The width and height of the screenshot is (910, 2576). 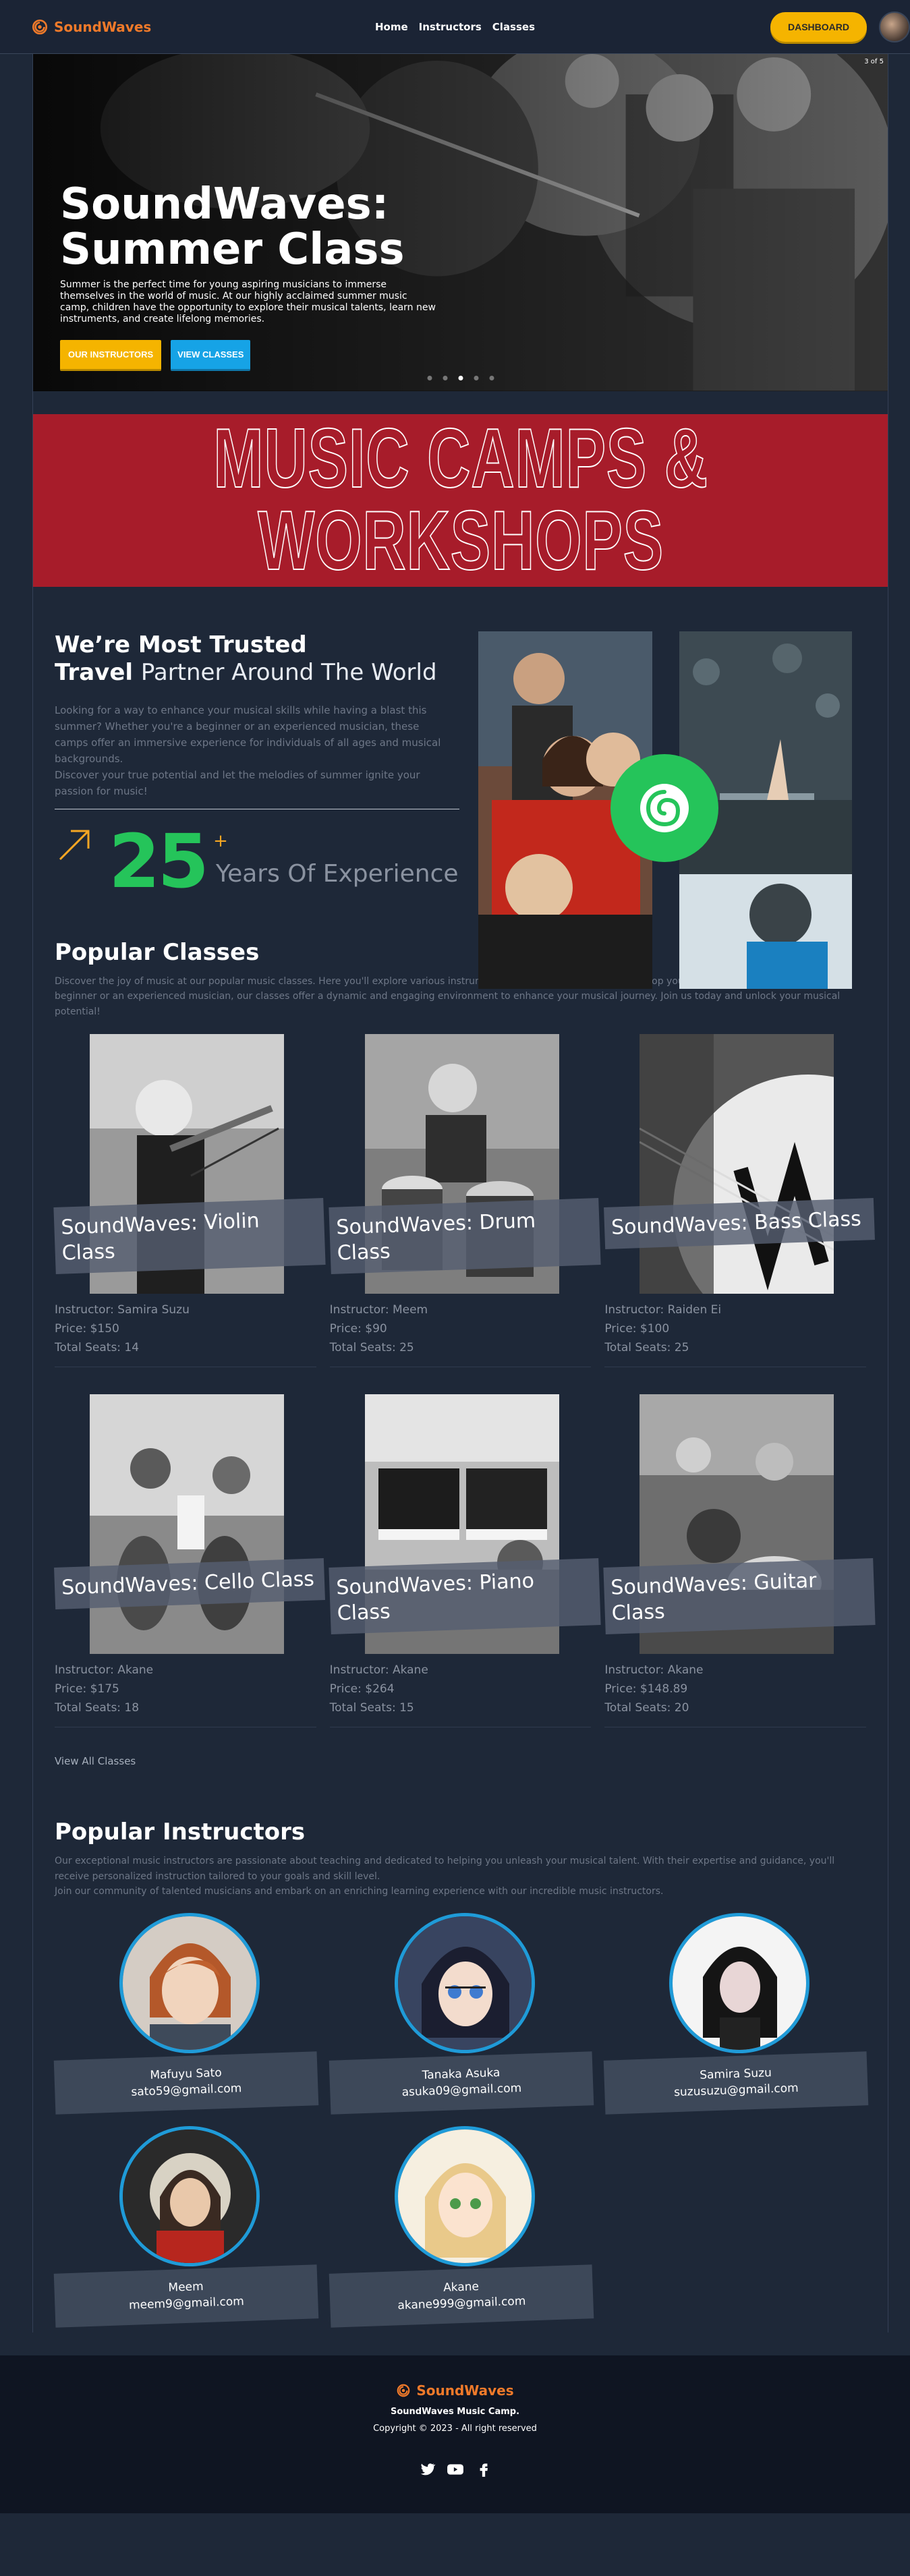 What do you see at coordinates (465, 1596) in the screenshot?
I see `class-name: SoundWaves: Piano Class` at bounding box center [465, 1596].